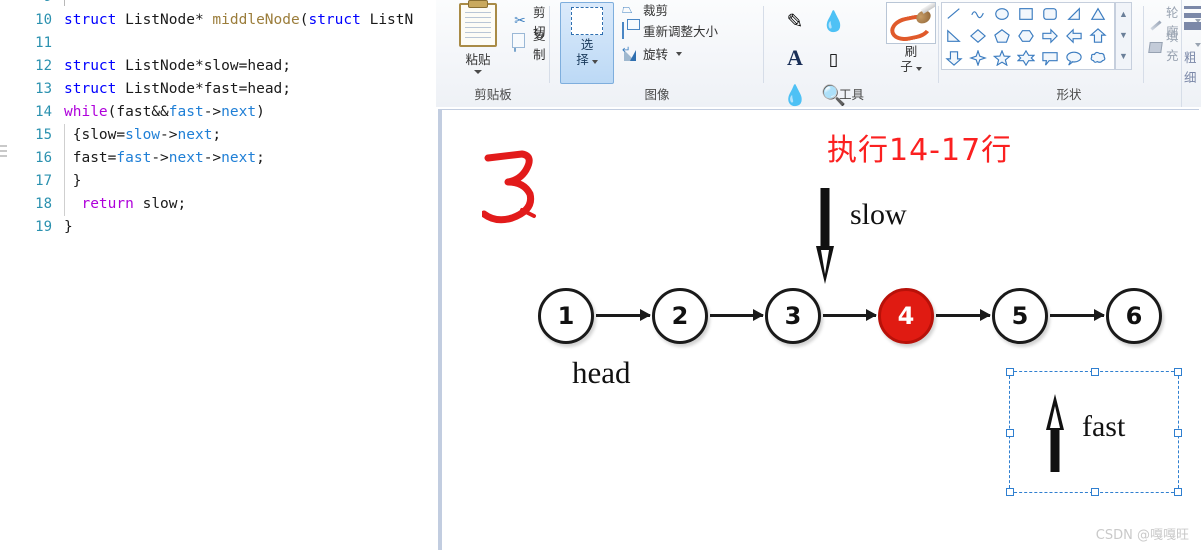 This screenshot has width=1201, height=550. What do you see at coordinates (679, 53) in the screenshot?
I see `rotate-dropdown-icon` at bounding box center [679, 53].